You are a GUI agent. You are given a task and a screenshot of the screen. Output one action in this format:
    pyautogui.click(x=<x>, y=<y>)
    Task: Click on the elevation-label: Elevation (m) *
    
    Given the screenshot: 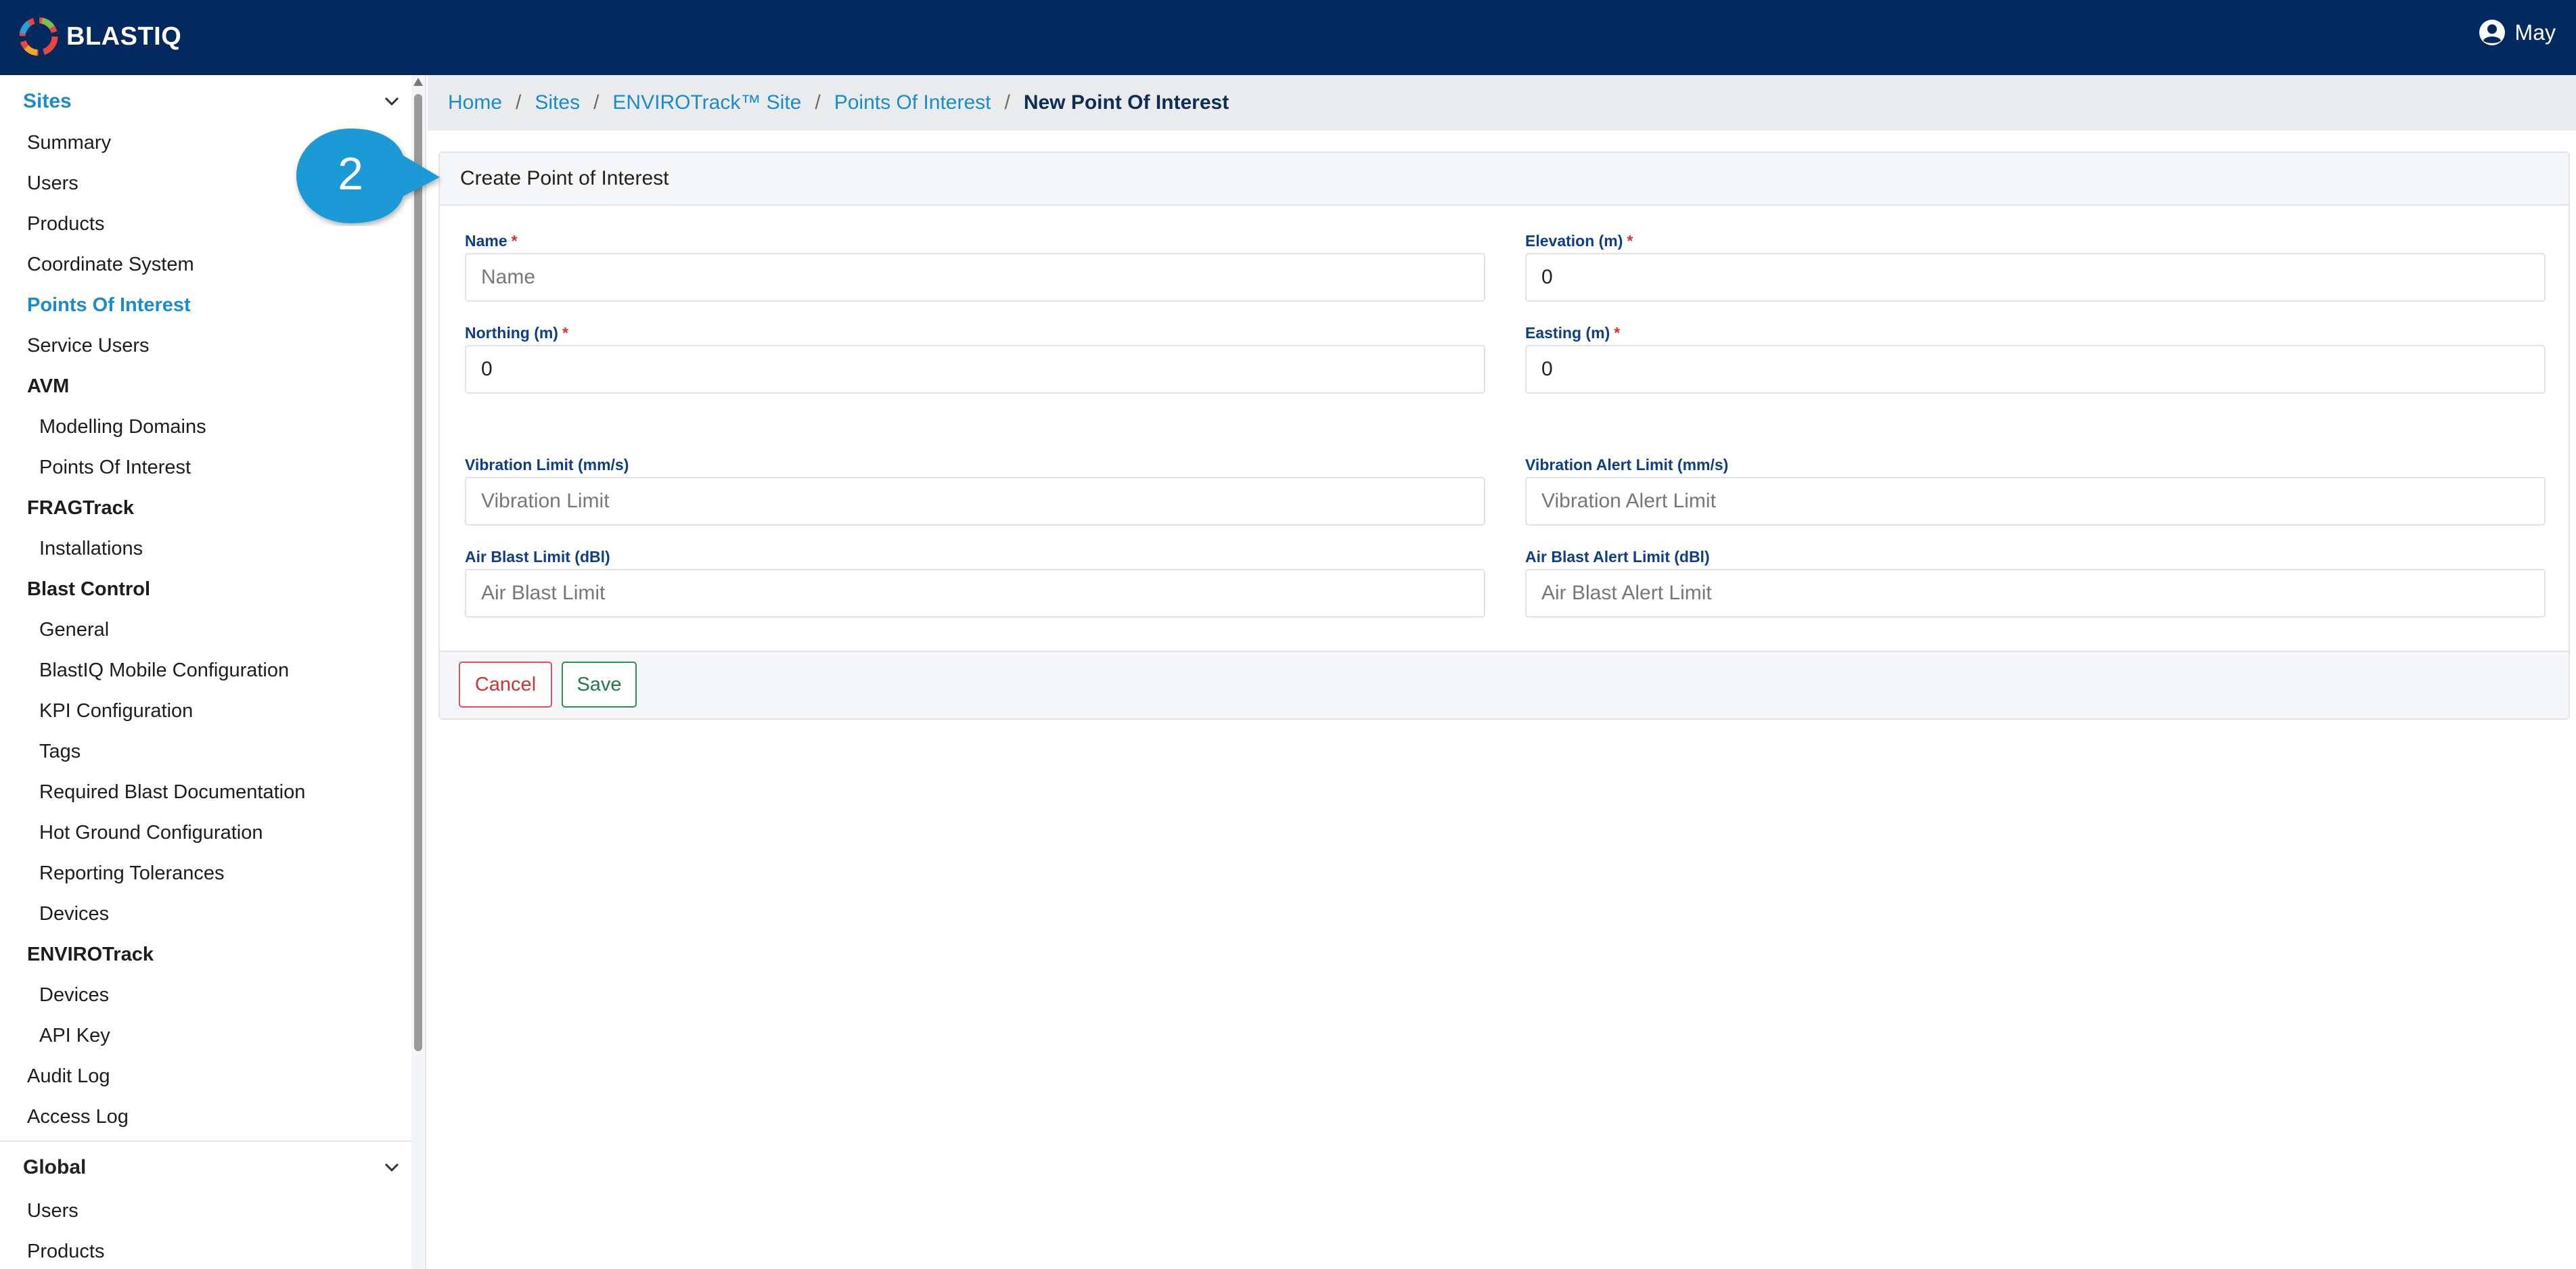 What is the action you would take?
    pyautogui.click(x=1579, y=241)
    